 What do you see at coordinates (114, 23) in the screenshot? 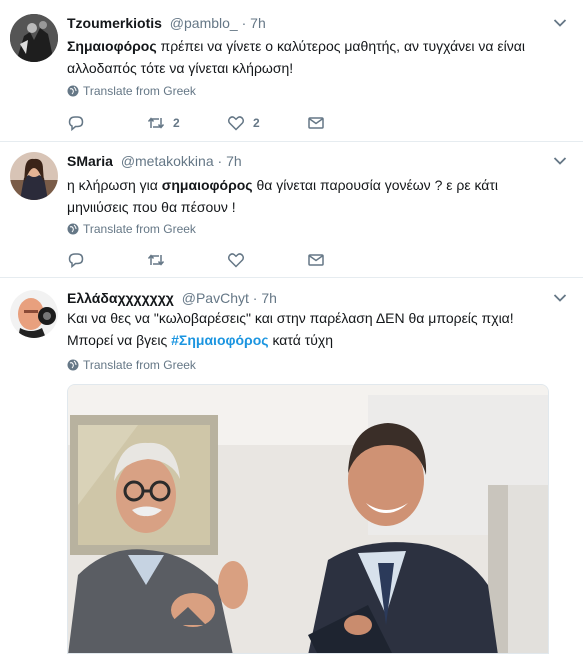
I see `display-name: Tzoumerkiotis` at bounding box center [114, 23].